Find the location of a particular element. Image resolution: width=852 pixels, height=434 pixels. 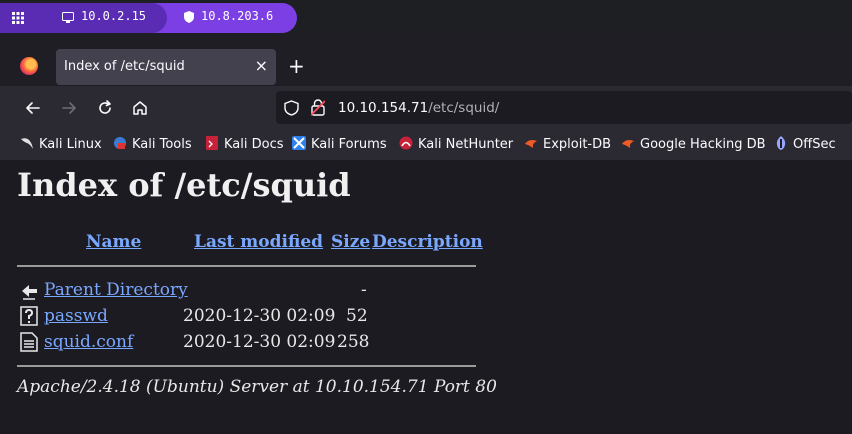

parent-directory-link: Parent Directory is located at coordinates (116, 290).